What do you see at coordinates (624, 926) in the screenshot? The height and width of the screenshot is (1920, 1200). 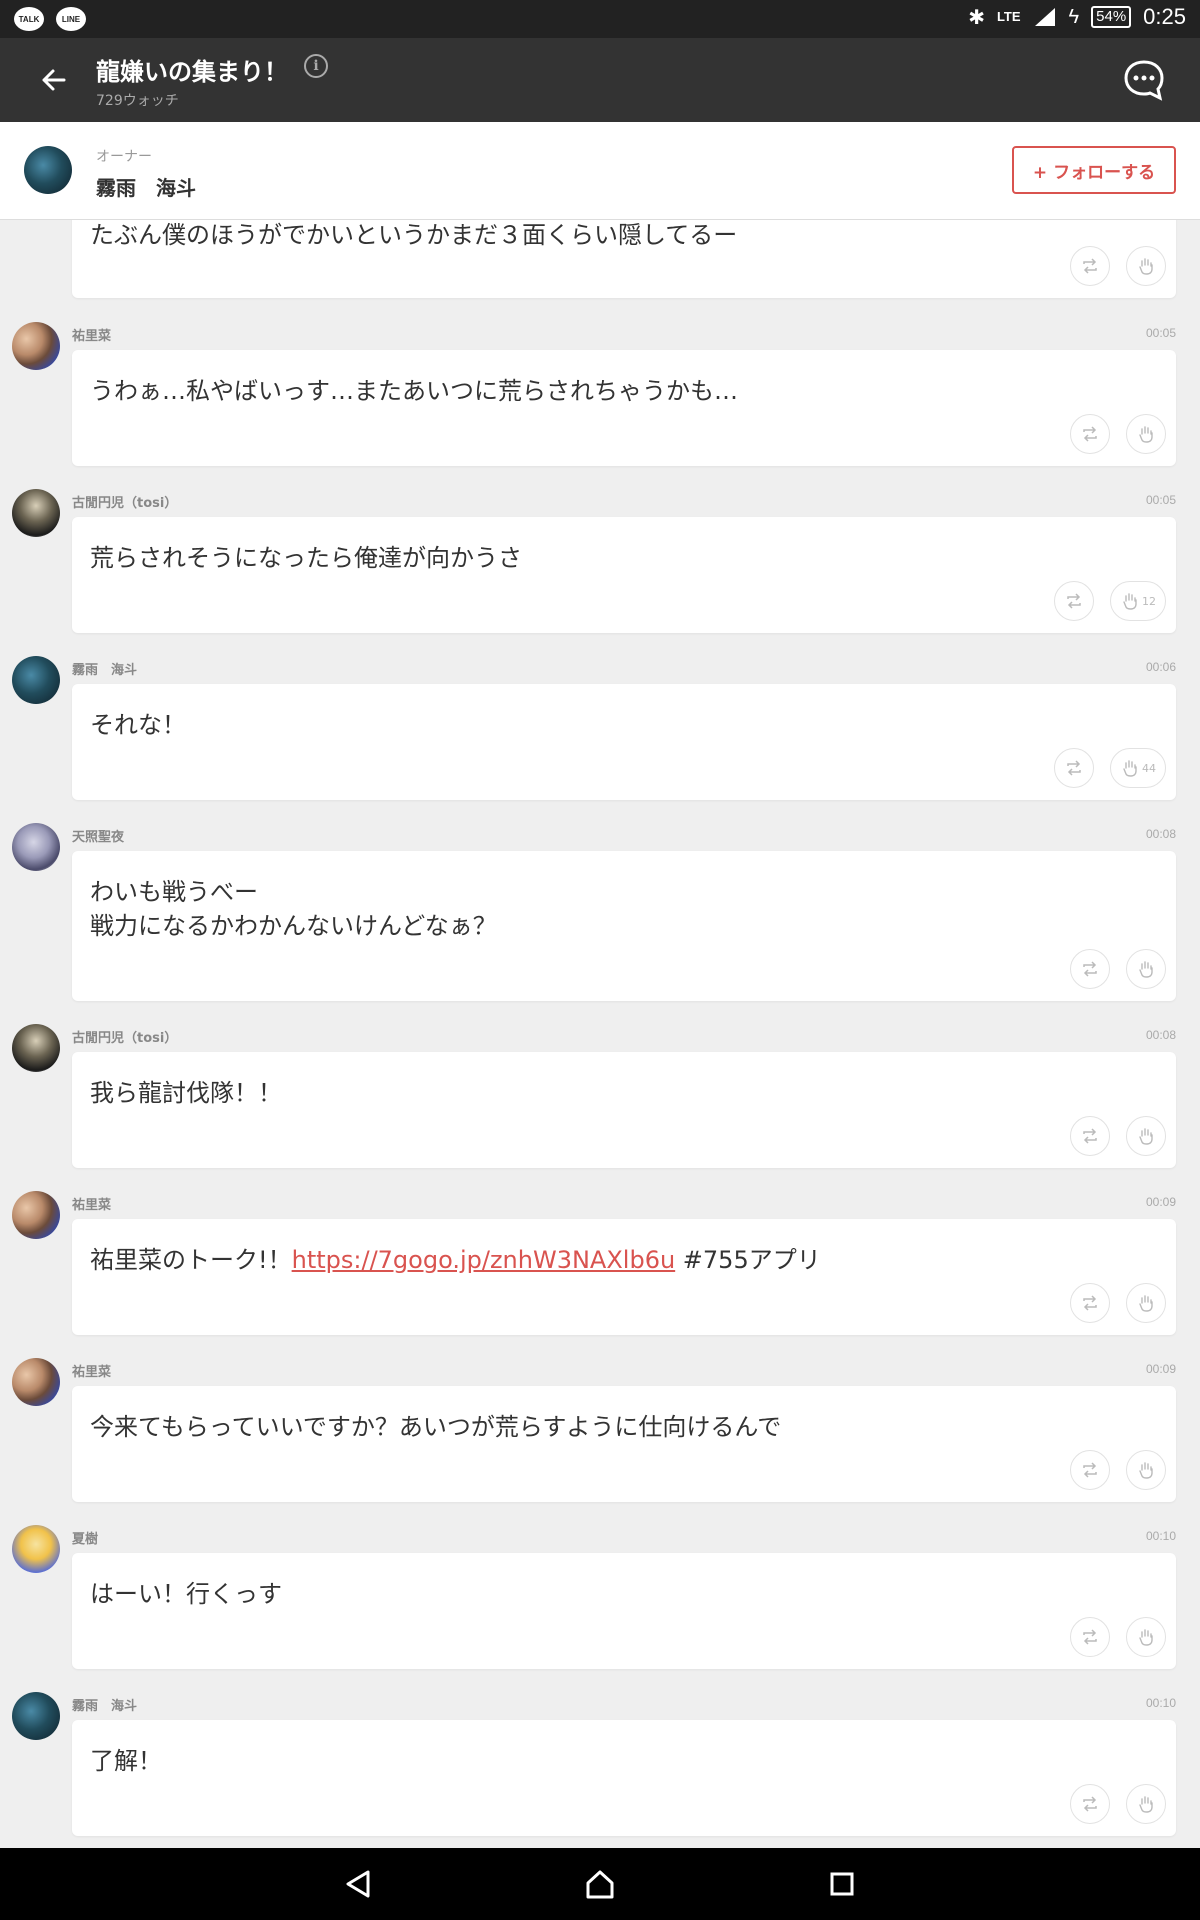 I see `message-card: わいも戦うべー 戦力になるかわかんないけんどなぁ？` at bounding box center [624, 926].